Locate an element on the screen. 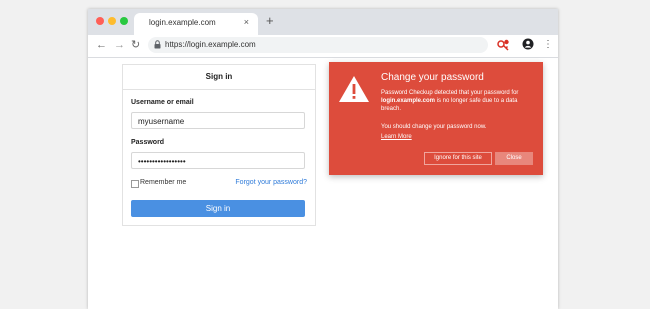 The width and height of the screenshot is (650, 309). url-text: https://login.example.com is located at coordinates (210, 44).